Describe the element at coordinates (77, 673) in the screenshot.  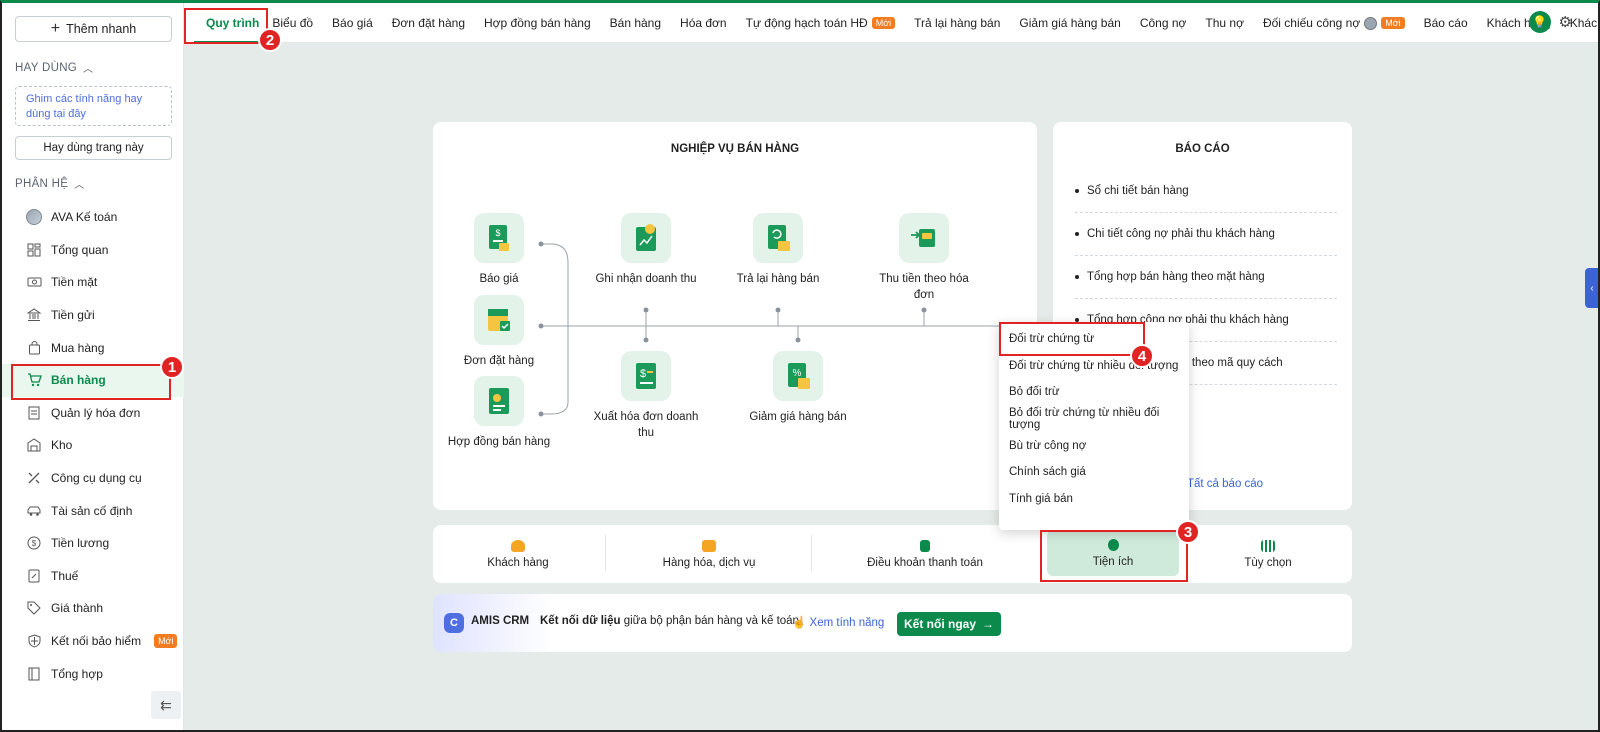
I see `sidebar-item-label: Tổng hợp` at that location.